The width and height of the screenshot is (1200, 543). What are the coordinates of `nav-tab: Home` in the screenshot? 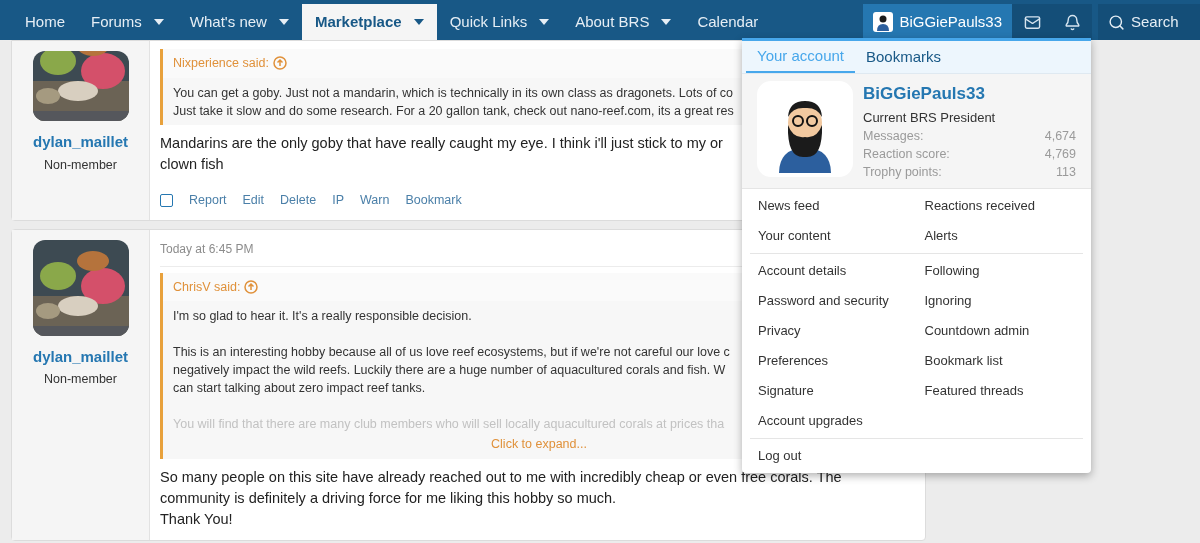 It's located at (45, 22).